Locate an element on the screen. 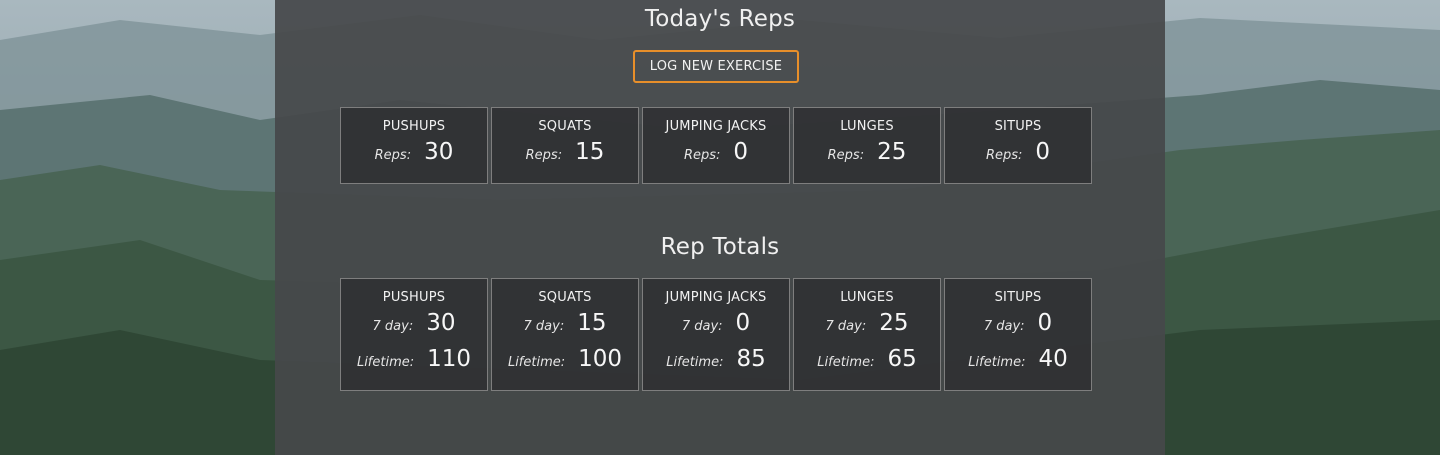 This screenshot has width=1440, height=455. lifetime-stat: Lifetime: 40 is located at coordinates (1018, 359).